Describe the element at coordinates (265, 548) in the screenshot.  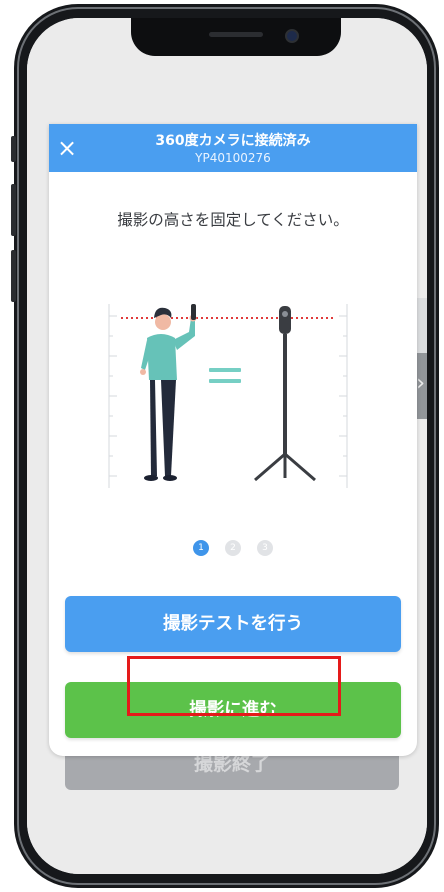
I see `page-dot-3: 3` at that location.